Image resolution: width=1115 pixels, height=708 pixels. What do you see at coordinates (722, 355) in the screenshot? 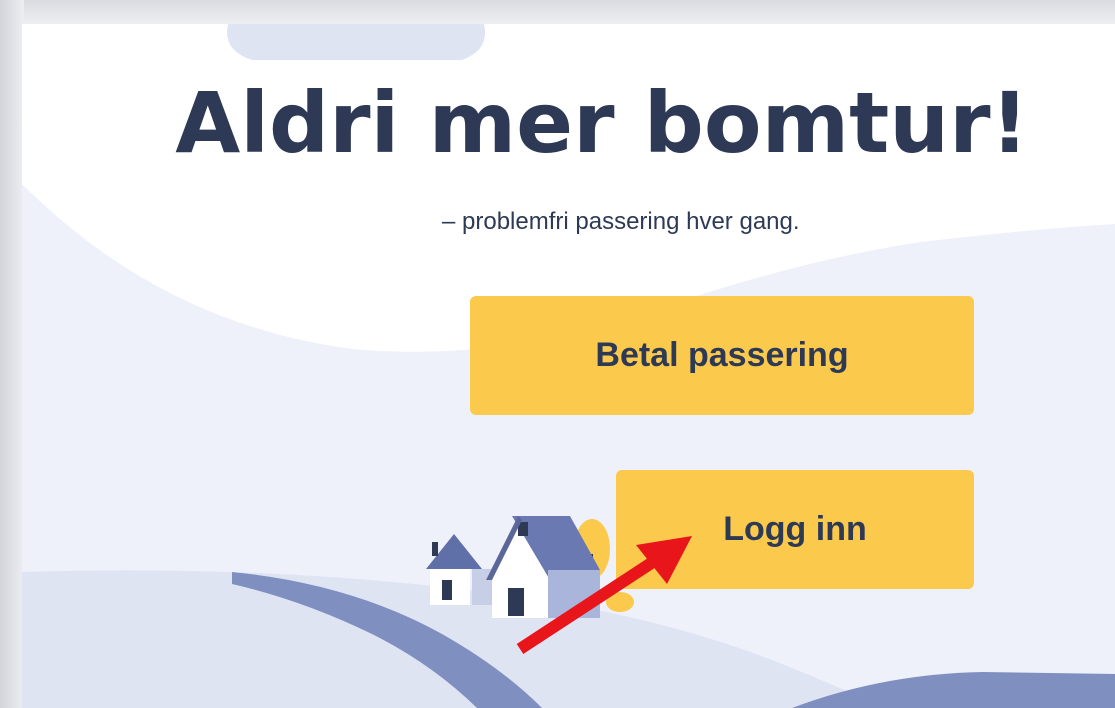
I see `pay-passage-button: Betal passering` at bounding box center [722, 355].